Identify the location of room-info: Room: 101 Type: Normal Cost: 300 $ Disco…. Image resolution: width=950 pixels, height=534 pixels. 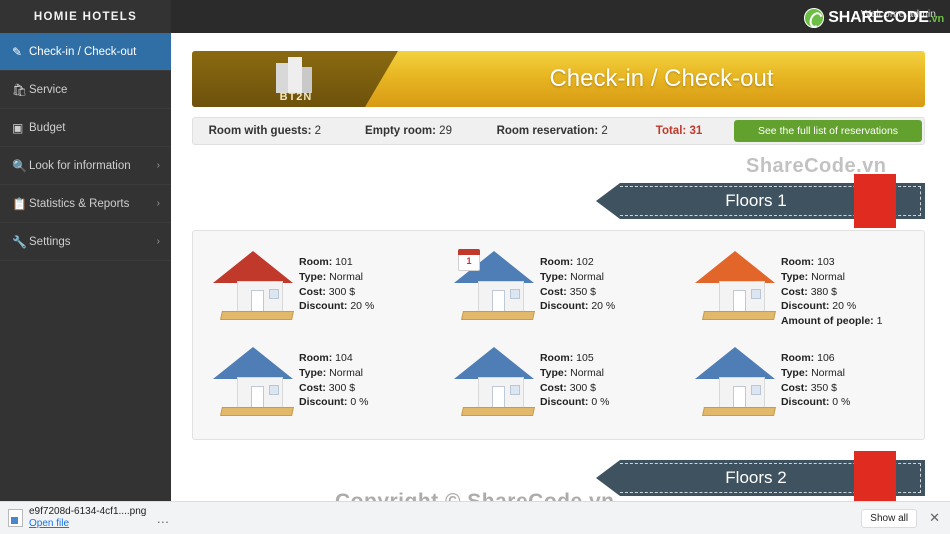
(336, 279).